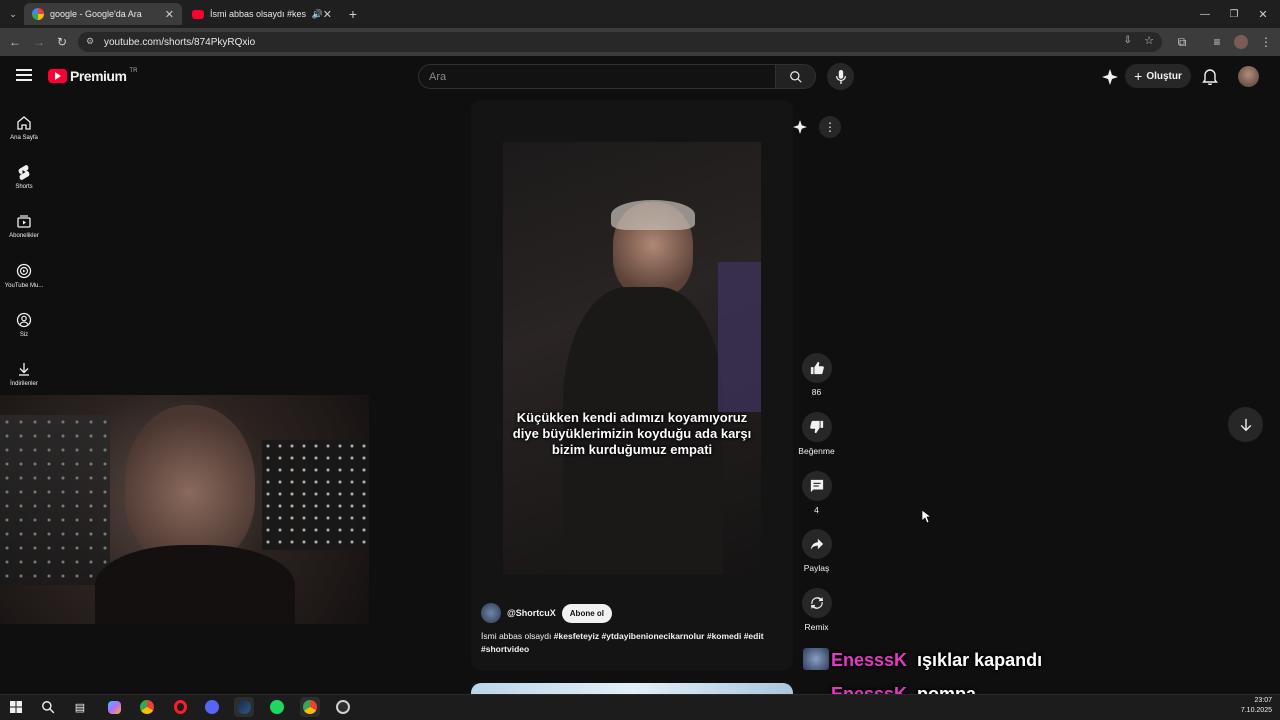  What do you see at coordinates (96, 14) in the screenshot?
I see `tab-title: google - Google'da Ara` at bounding box center [96, 14].